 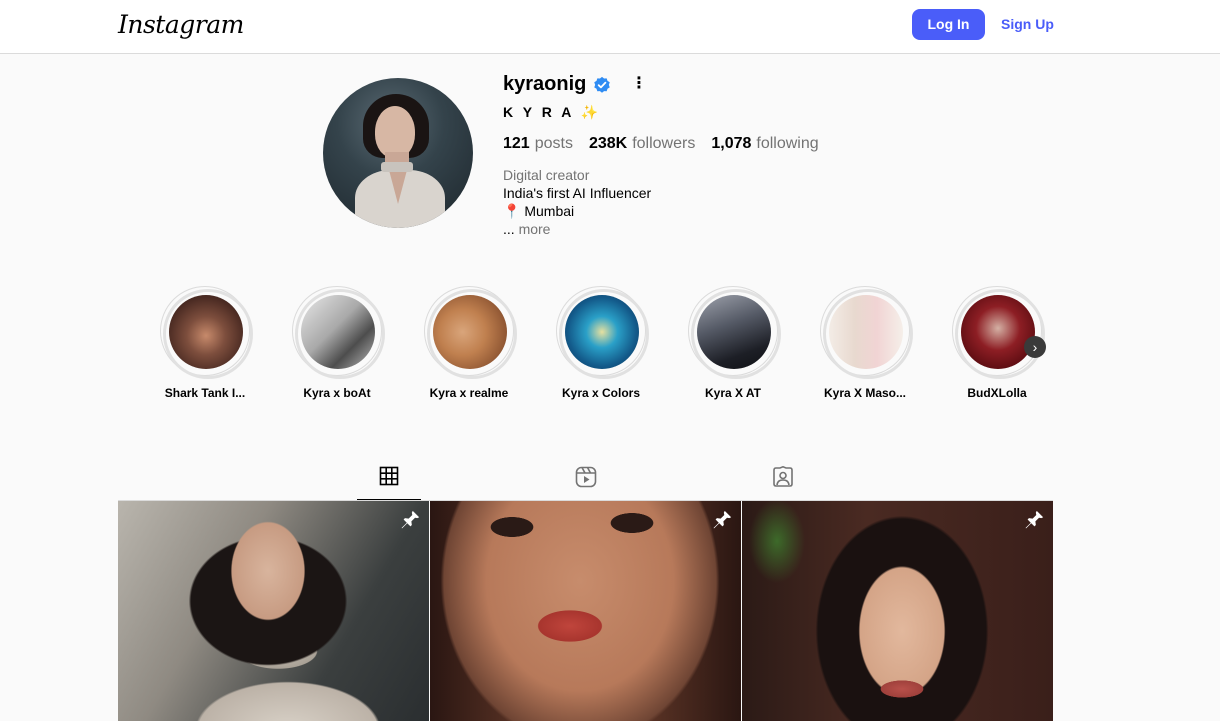 What do you see at coordinates (535, 229) in the screenshot?
I see `bio-more-link: more` at bounding box center [535, 229].